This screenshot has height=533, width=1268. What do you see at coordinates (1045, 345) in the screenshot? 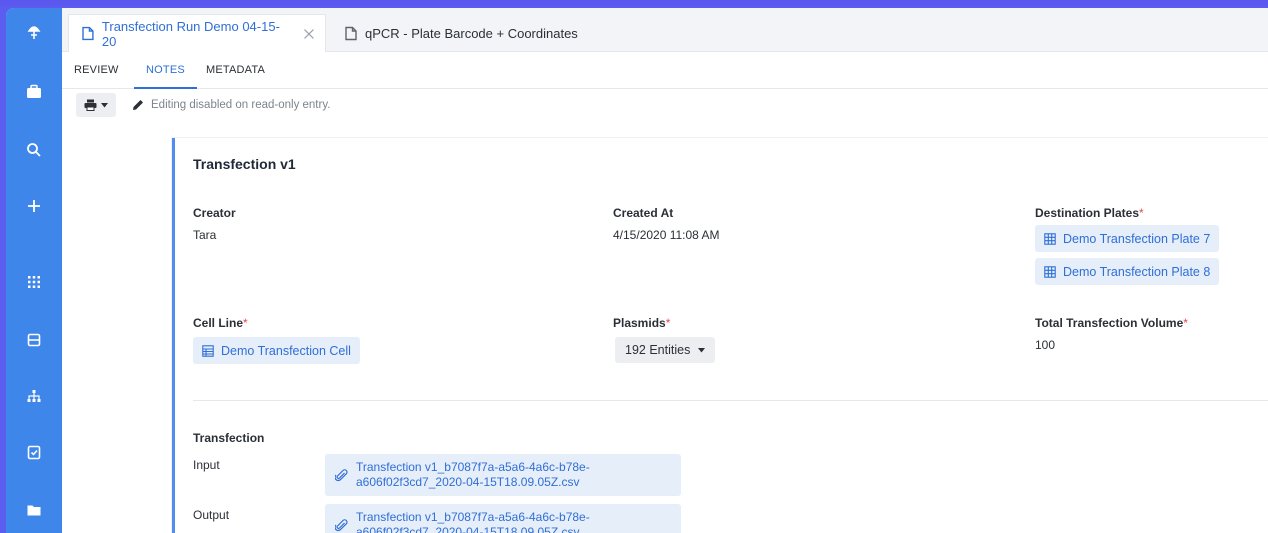
I see `total-volume-value: 100` at bounding box center [1045, 345].